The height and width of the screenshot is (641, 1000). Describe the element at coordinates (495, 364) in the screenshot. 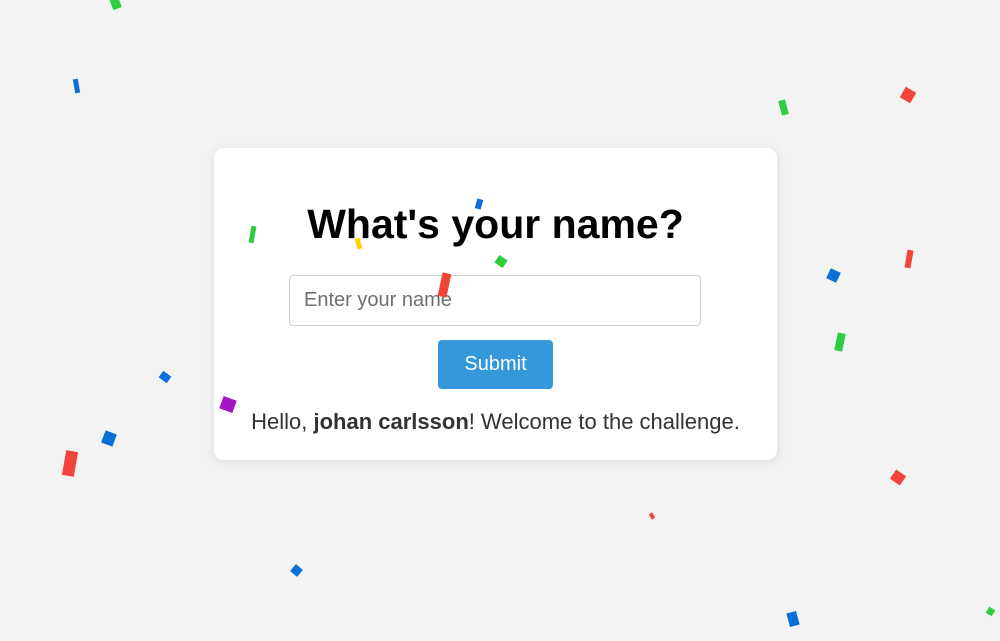

I see `submit-button: Submit` at that location.